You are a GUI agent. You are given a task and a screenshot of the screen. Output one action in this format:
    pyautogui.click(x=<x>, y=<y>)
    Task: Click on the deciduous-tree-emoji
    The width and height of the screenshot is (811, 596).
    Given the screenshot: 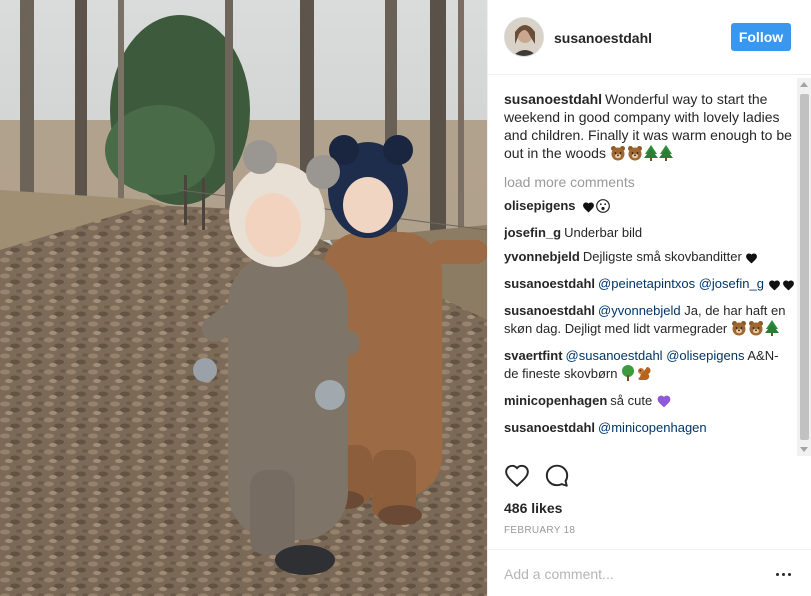 What is the action you would take?
    pyautogui.click(x=628, y=375)
    